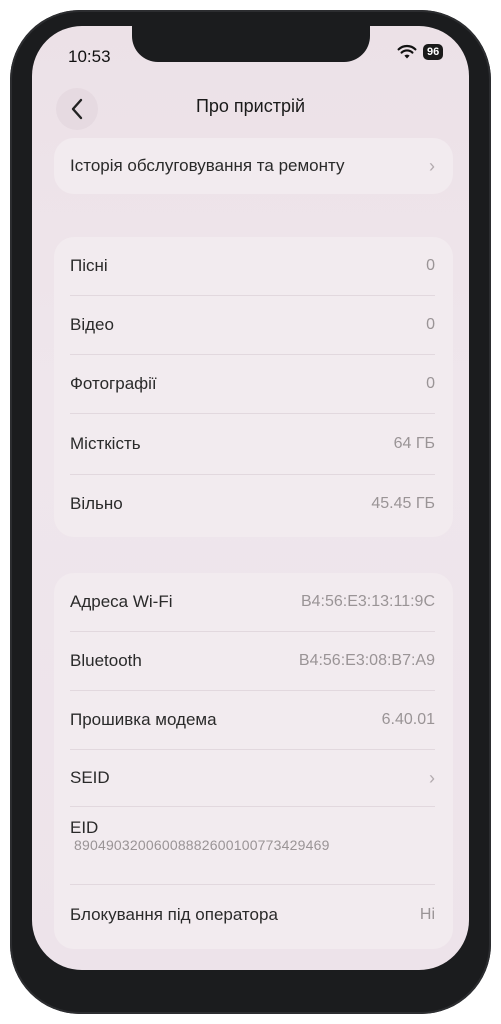  Describe the element at coordinates (90, 777) in the screenshot. I see `seid-label: SEID` at that location.